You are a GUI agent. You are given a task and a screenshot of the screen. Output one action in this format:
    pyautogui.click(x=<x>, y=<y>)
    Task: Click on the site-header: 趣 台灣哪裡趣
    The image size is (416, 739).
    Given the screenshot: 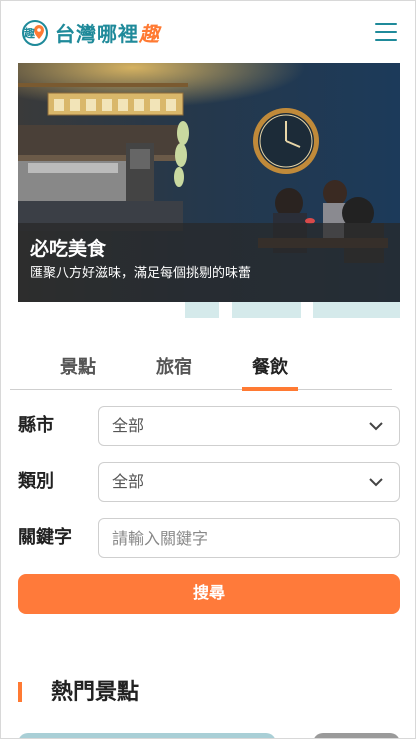 What is the action you would take?
    pyautogui.click(x=208, y=32)
    